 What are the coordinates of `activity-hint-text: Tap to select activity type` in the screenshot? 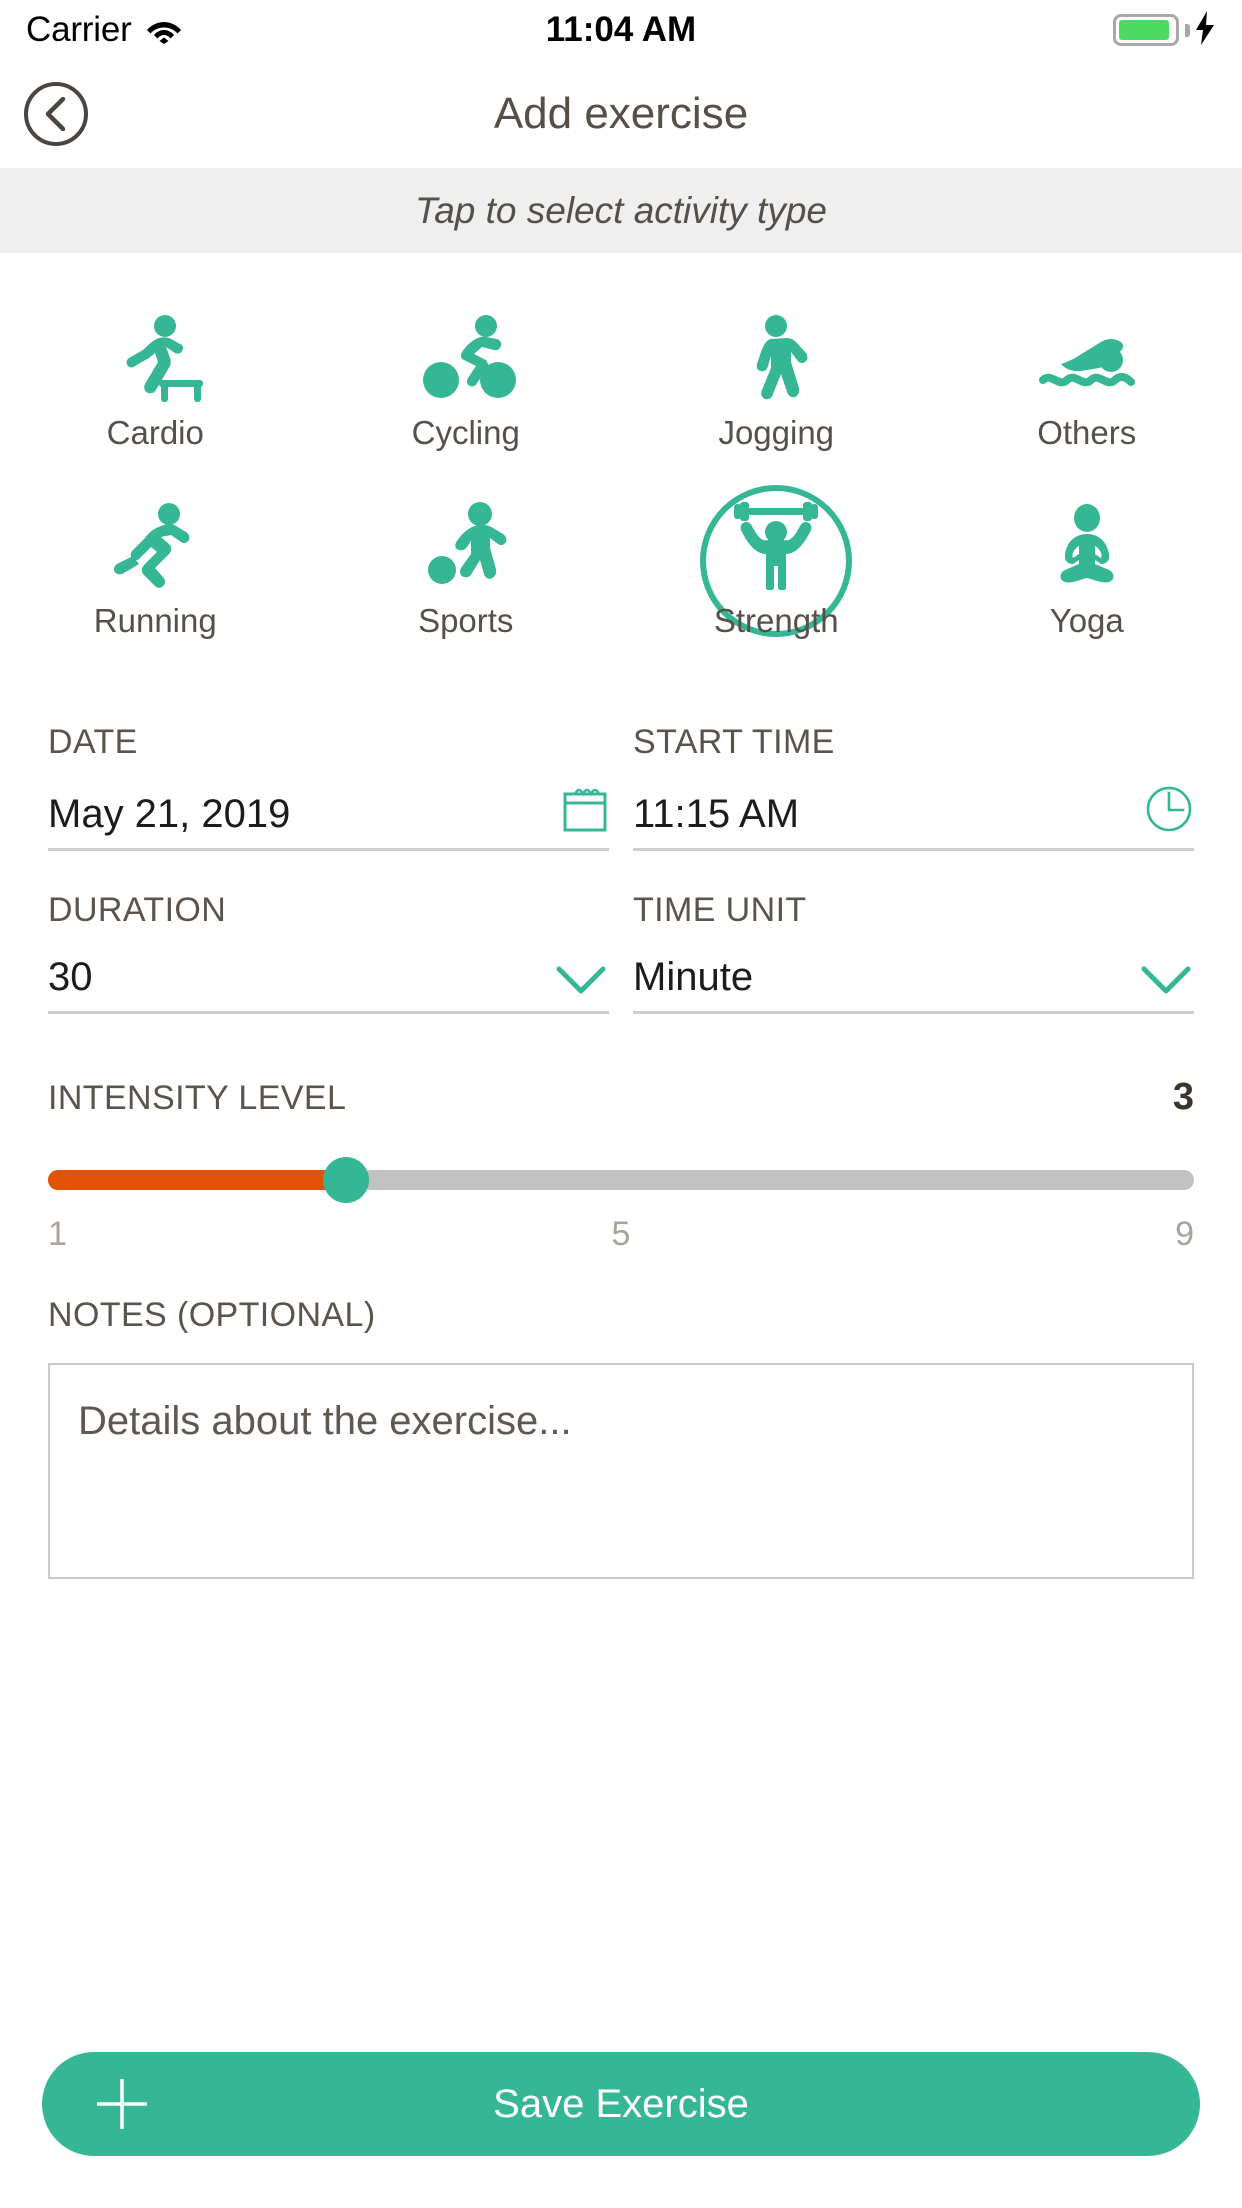 It's located at (620, 210).